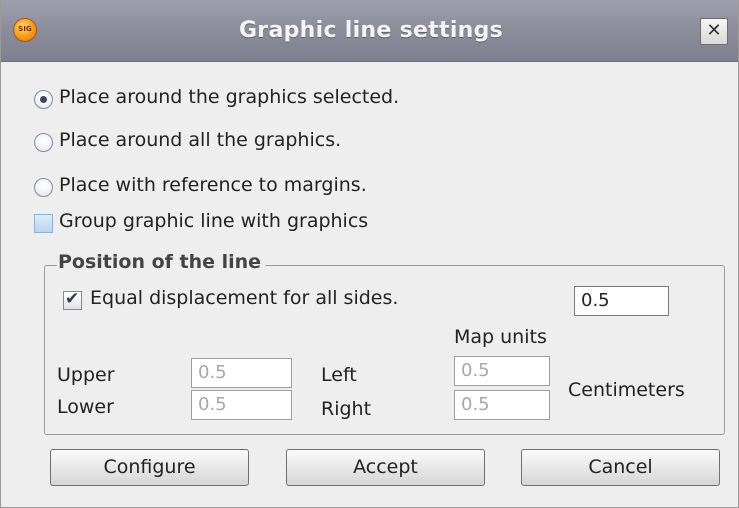  I want to click on lower-input: 0.5, so click(241, 405).